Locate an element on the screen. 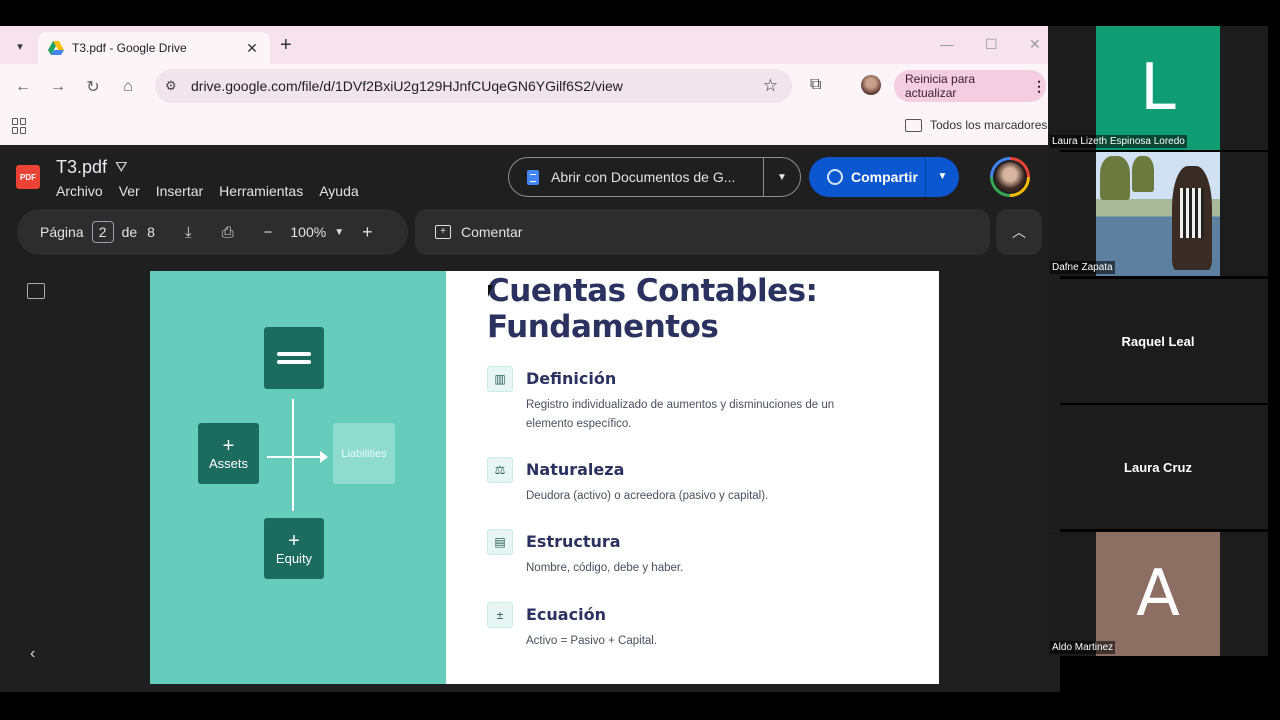  menu-insertar: Insertar is located at coordinates (179, 191).